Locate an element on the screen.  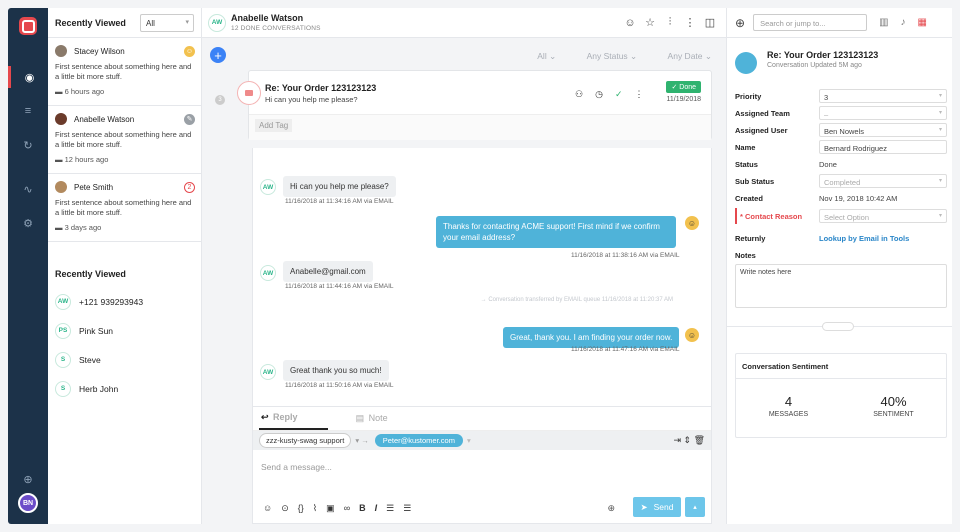
contact-reason-select: Select Option is located at coordinates (883, 216).